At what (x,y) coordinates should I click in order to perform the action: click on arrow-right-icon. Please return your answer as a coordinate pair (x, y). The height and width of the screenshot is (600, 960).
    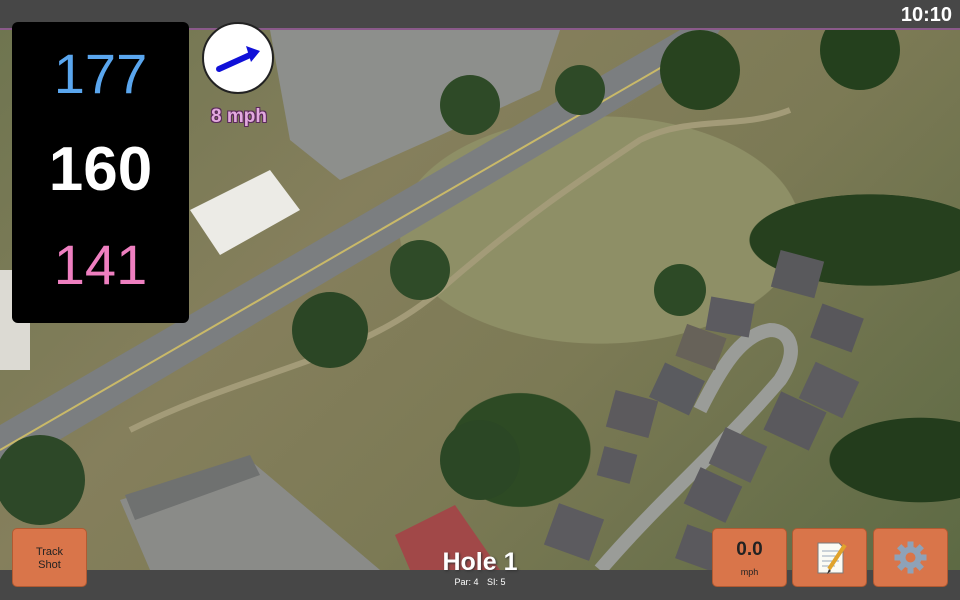
    Looking at the image, I should click on (238, 59).